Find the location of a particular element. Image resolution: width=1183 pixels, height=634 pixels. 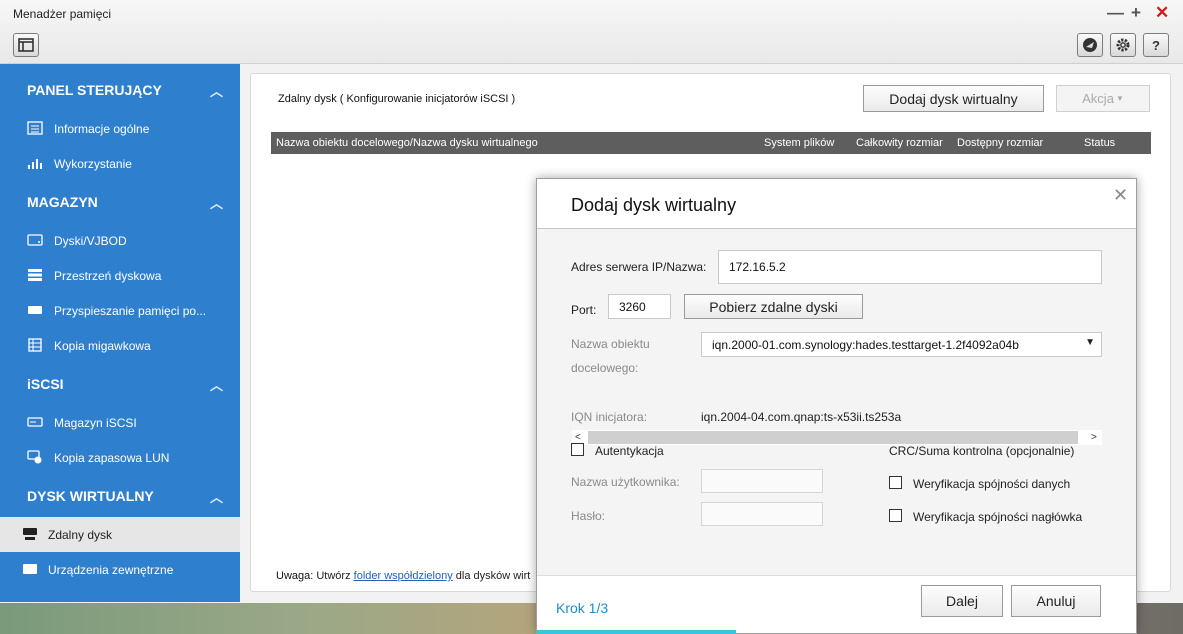

sidebar-item-storage-space: Przestrzeń dyskowa is located at coordinates (120, 275).